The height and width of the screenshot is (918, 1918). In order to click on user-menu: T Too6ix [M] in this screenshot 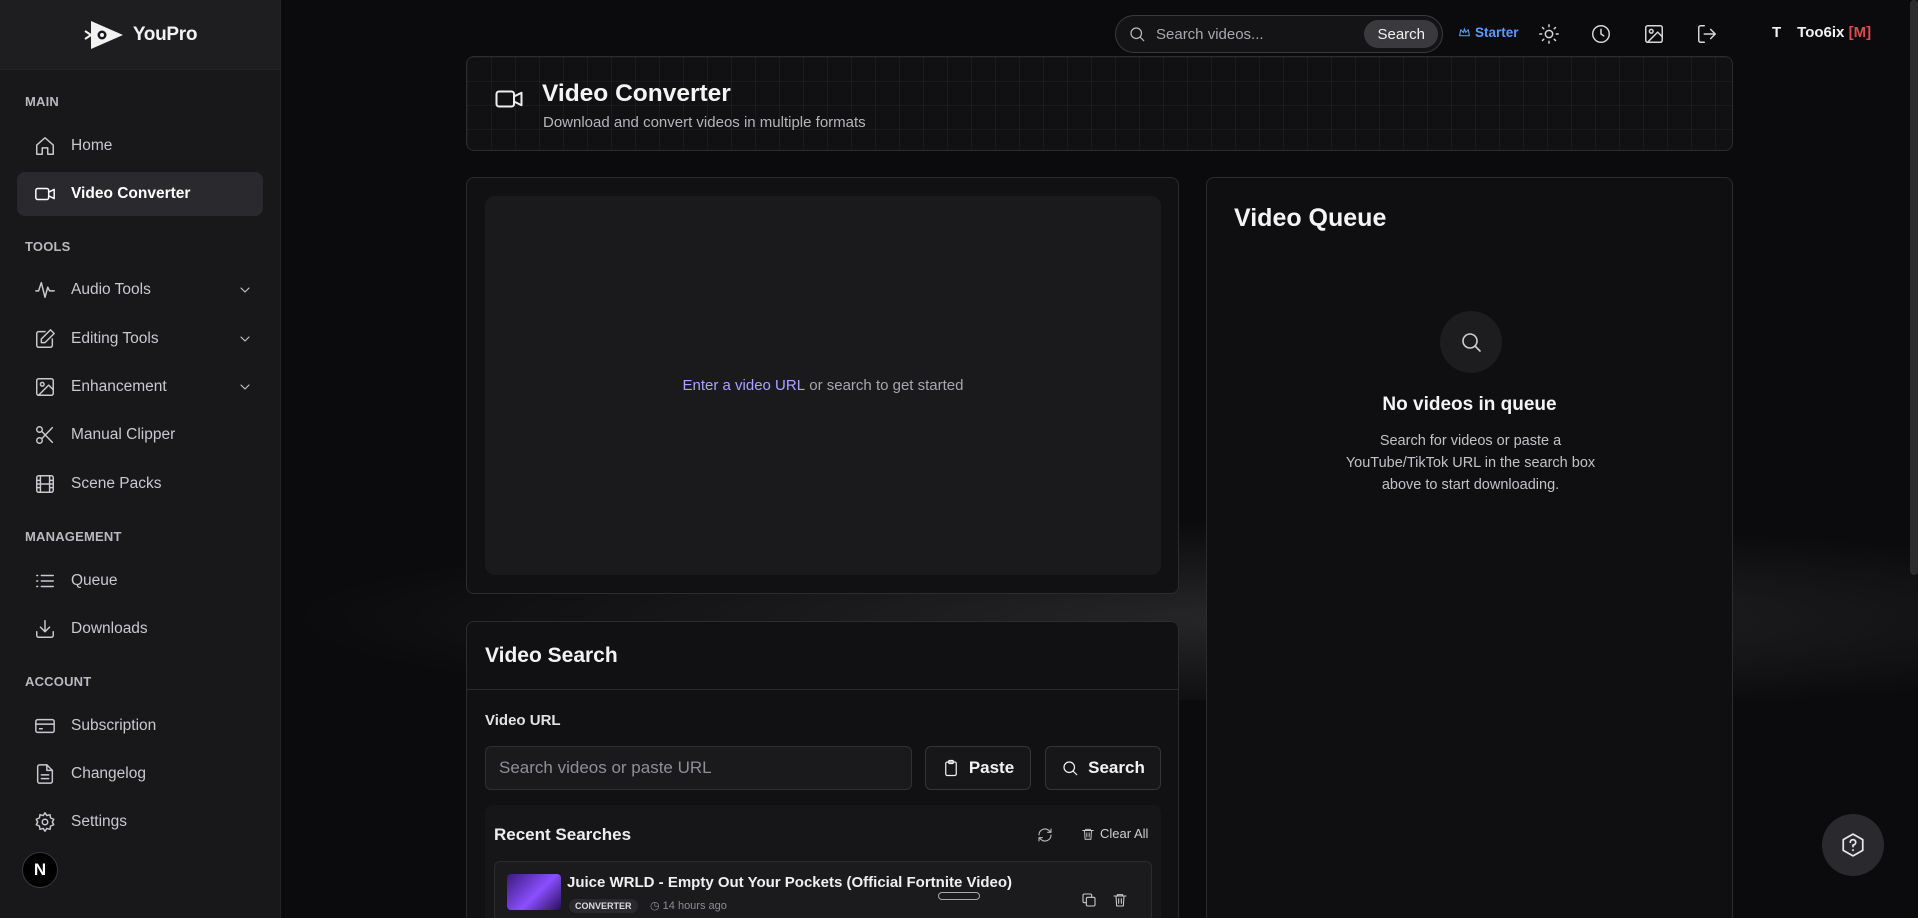, I will do `click(1821, 32)`.